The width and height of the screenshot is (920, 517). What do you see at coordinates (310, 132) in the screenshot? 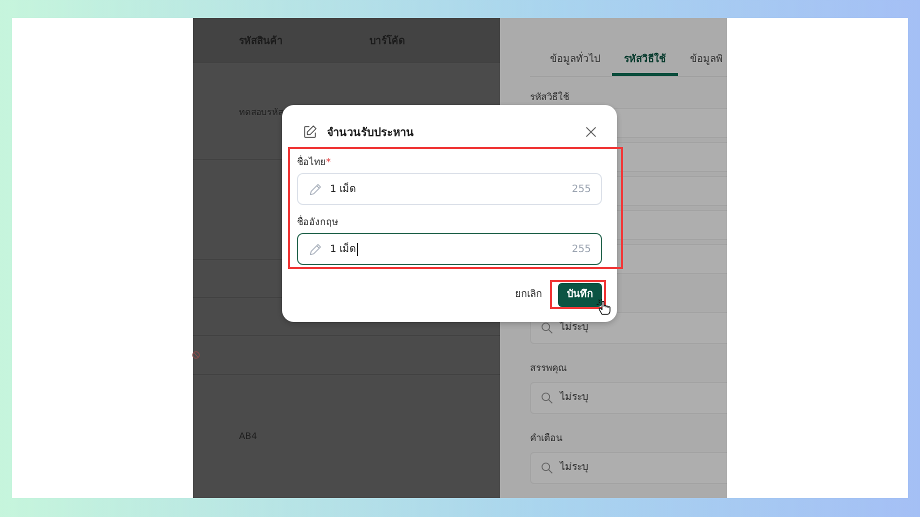
I see `edit-icon` at bounding box center [310, 132].